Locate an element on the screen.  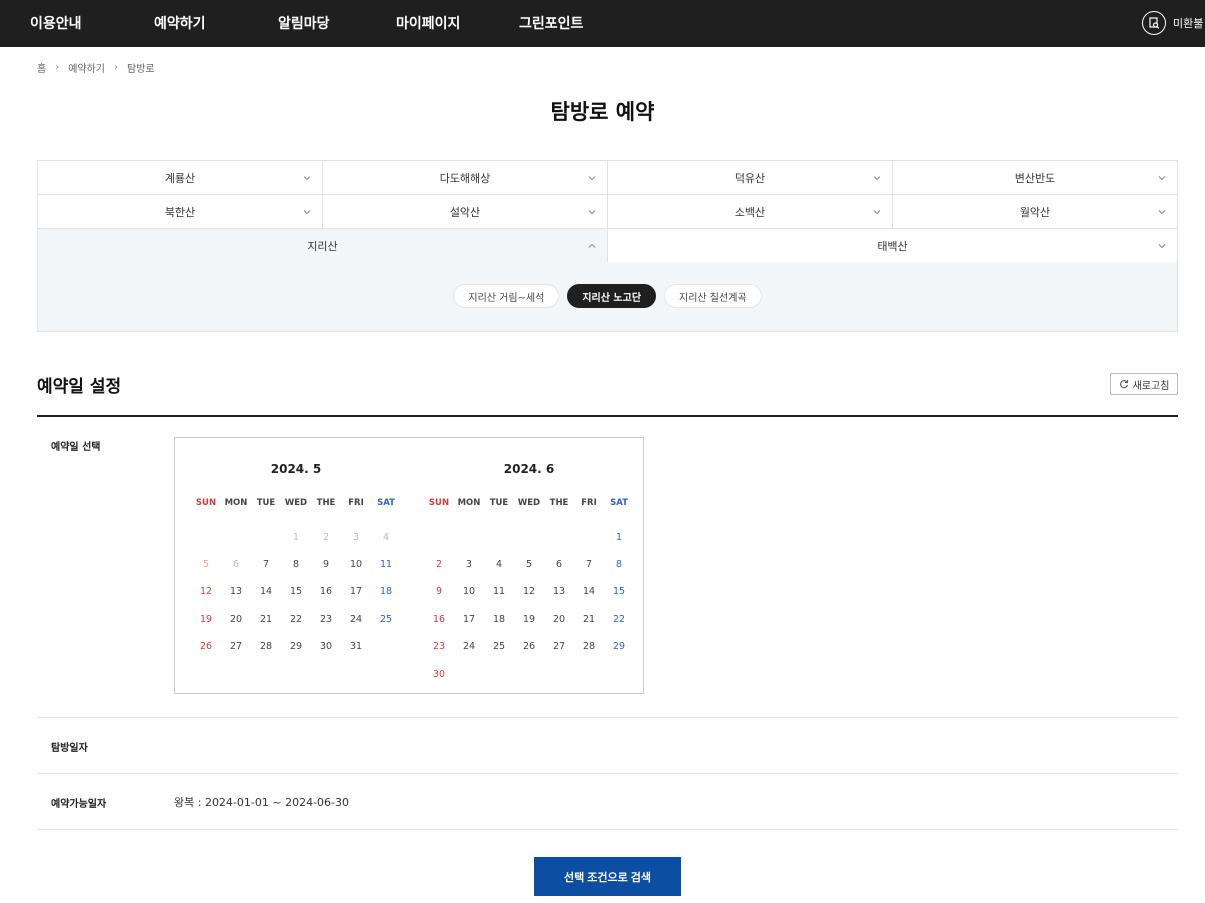
mountain-tab-jirisan: 지리산 is located at coordinates (323, 246).